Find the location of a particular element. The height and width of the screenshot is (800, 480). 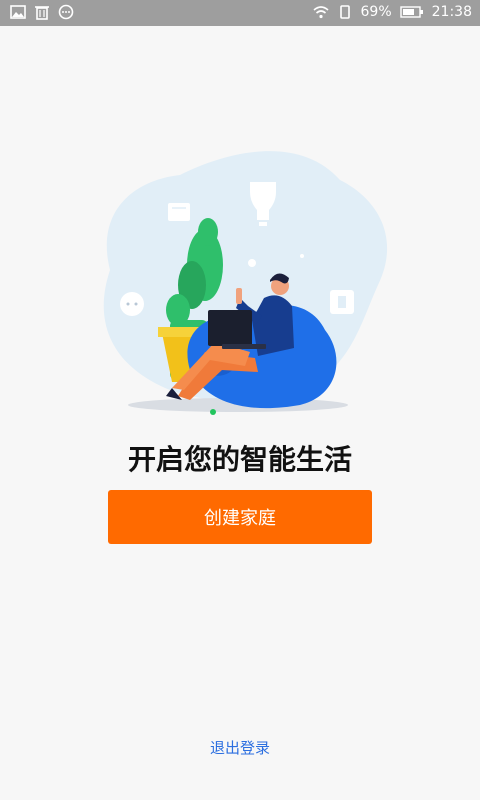

battery-percent: 69% is located at coordinates (376, 12).